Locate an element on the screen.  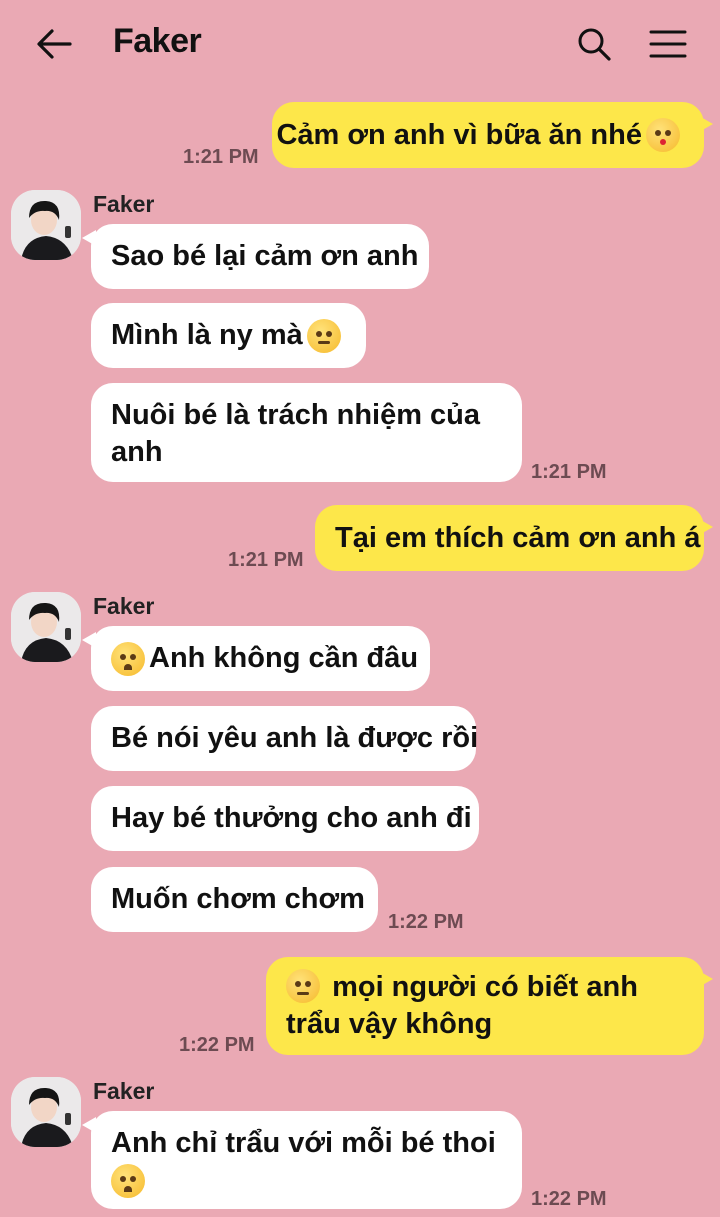
their-message-bubble: Mình là ny mà is located at coordinates (228, 335).